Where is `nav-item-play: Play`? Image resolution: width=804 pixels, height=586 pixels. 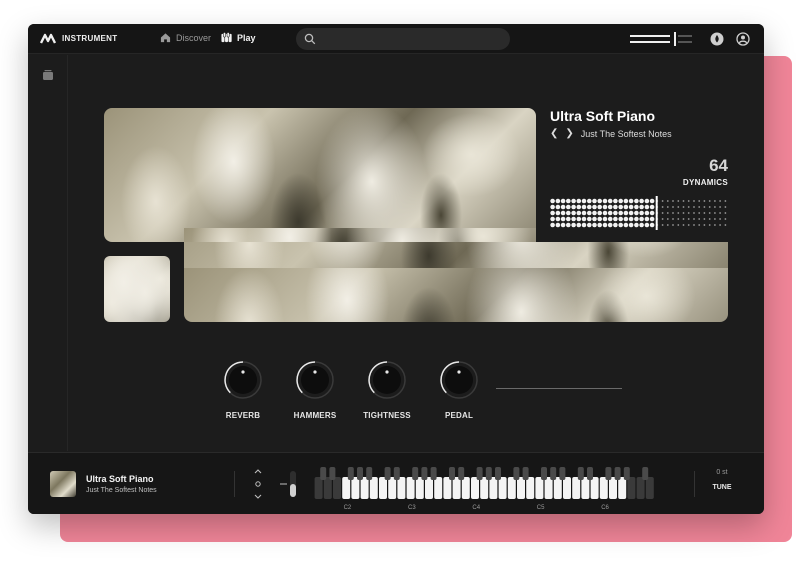 nav-item-play: Play is located at coordinates (238, 37).